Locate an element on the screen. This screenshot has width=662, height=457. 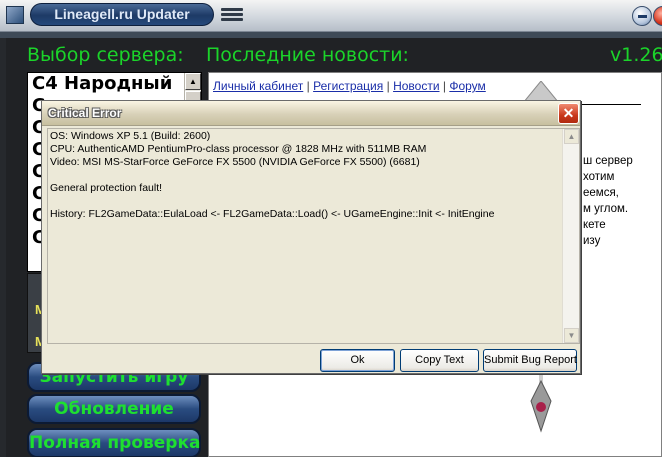
copy-text-button: Copy Text is located at coordinates (439, 360).